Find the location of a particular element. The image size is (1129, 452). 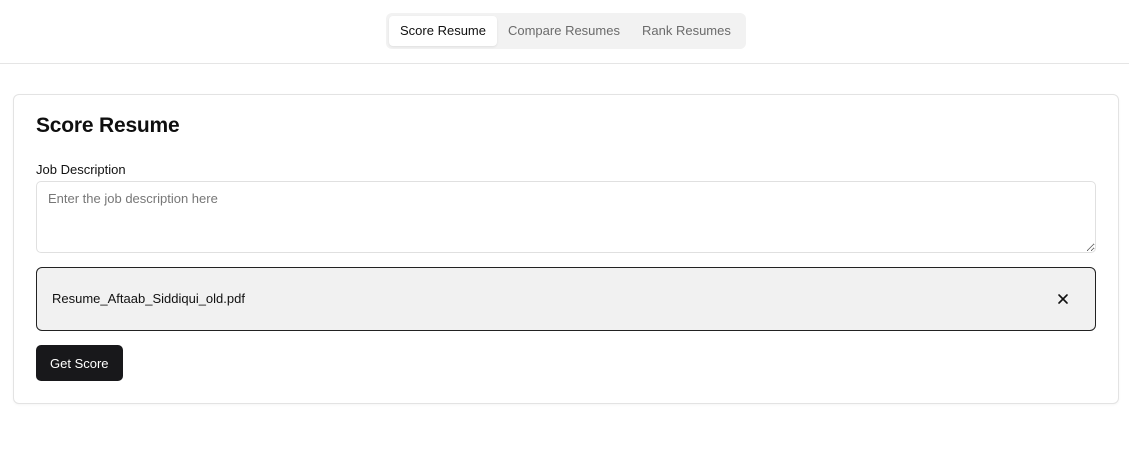

job-description-label: Job Description is located at coordinates (81, 169).